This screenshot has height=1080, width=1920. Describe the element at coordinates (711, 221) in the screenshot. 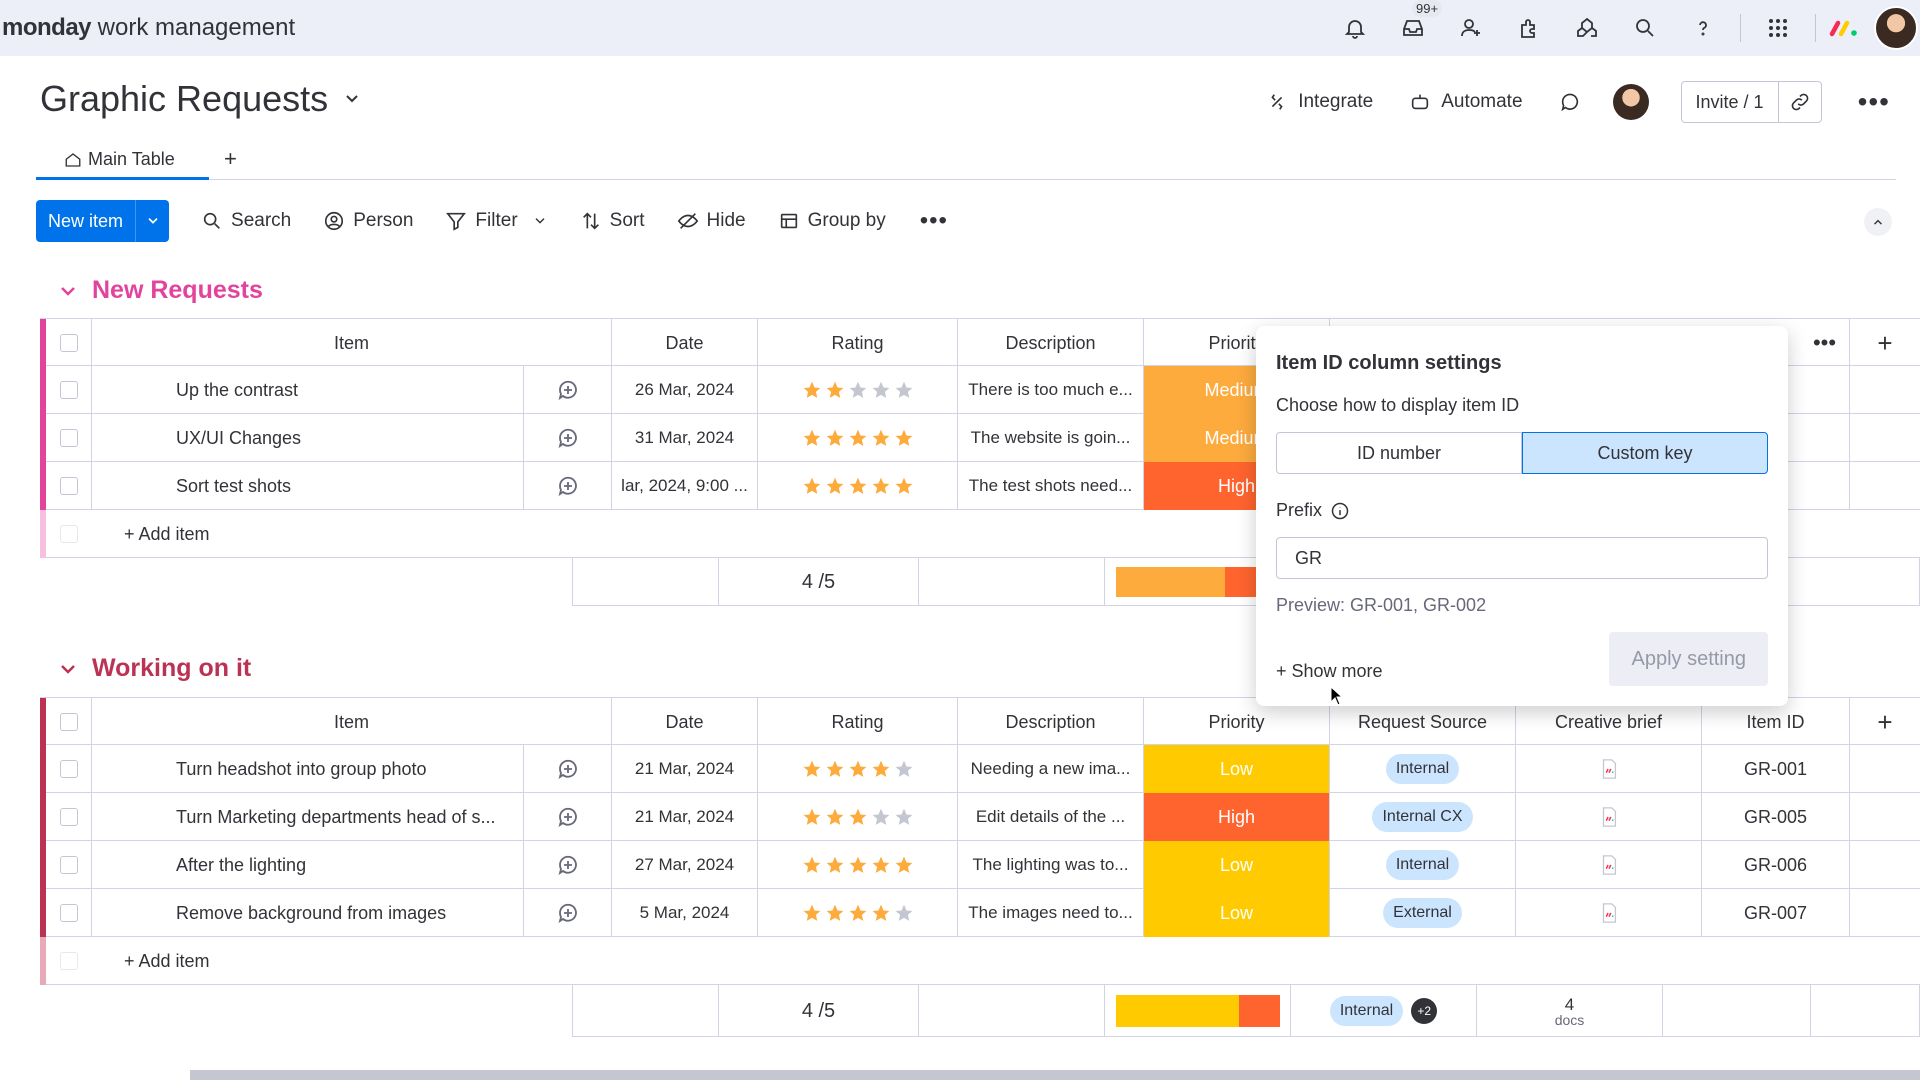

I see `hide-button: Hide` at that location.